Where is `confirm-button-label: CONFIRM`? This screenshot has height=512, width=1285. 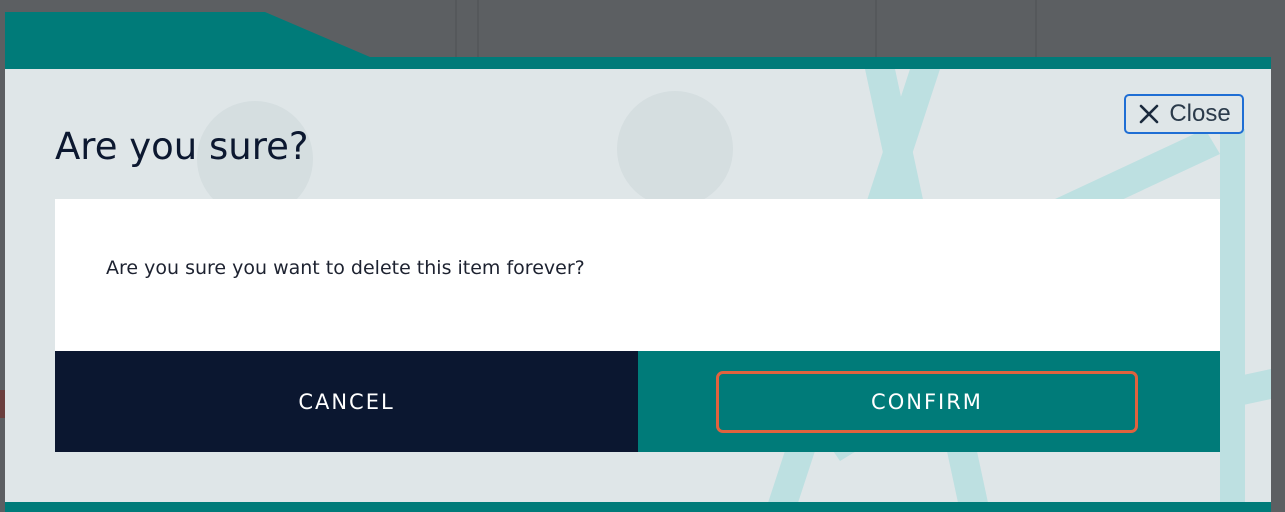 confirm-button-label: CONFIRM is located at coordinates (927, 401).